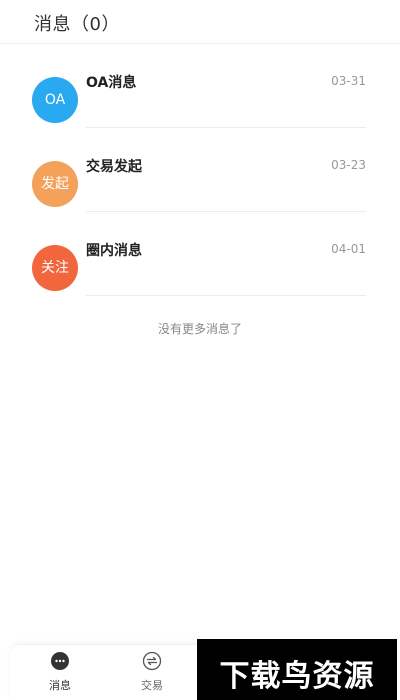 This screenshot has height=700, width=400. What do you see at coordinates (348, 249) in the screenshot?
I see `message-date: 04-01` at bounding box center [348, 249].